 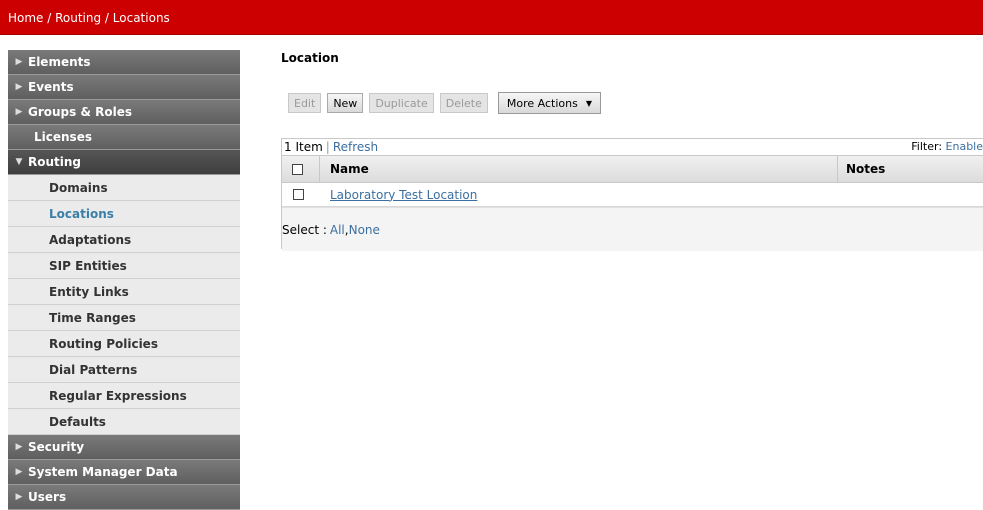 I want to click on sidebar-subitem-label: Defaults, so click(x=77, y=421).